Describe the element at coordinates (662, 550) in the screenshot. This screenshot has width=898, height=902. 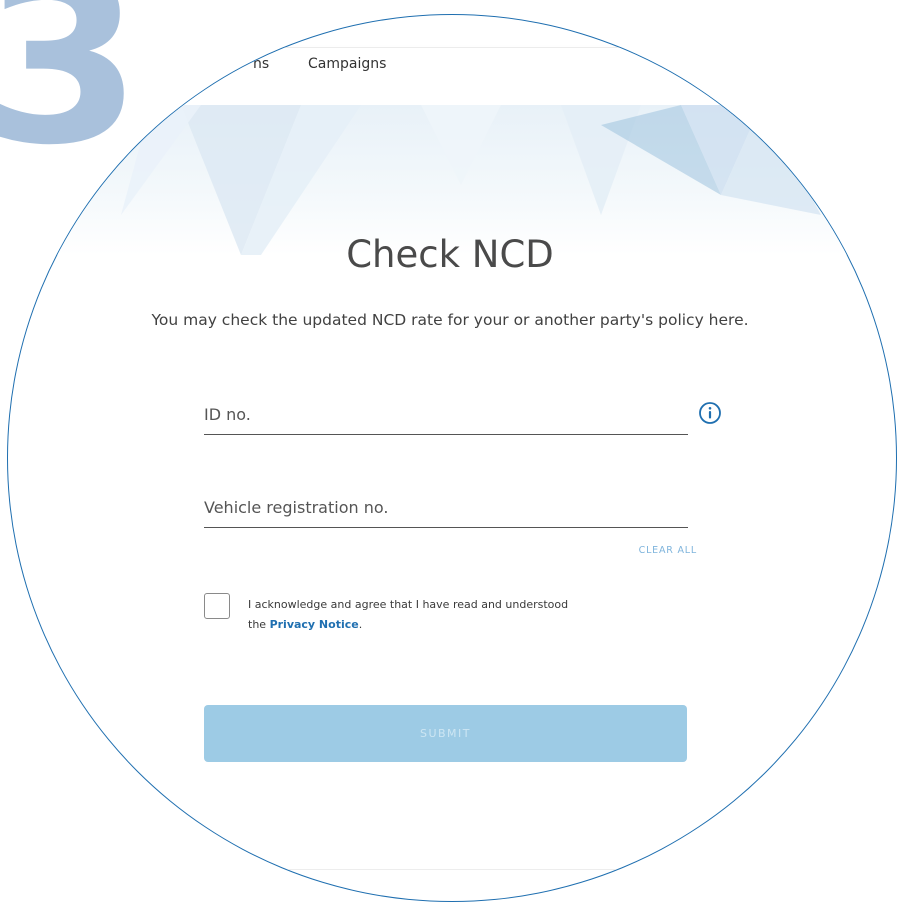
I see `clear-all-link: CLEAR ALL` at that location.